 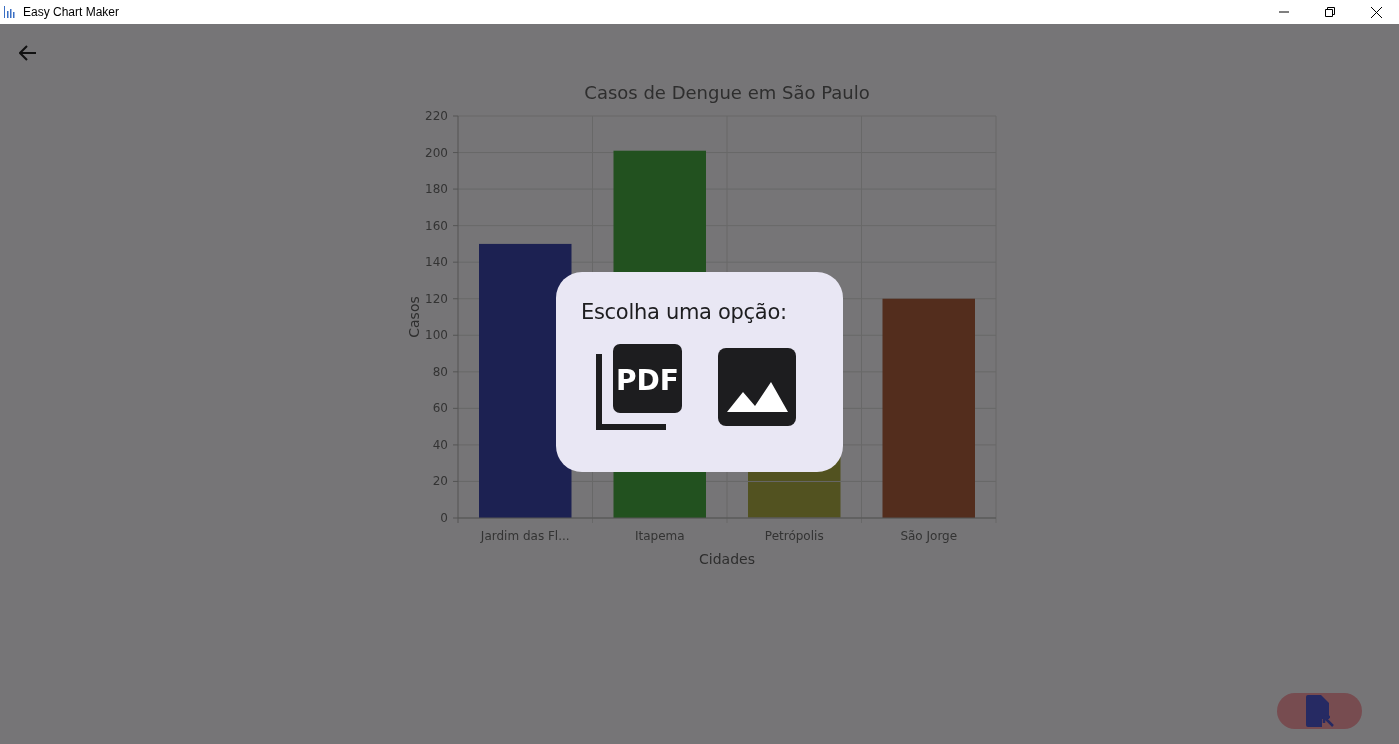 I want to click on y-tick-label: 0, so click(x=444, y=518).